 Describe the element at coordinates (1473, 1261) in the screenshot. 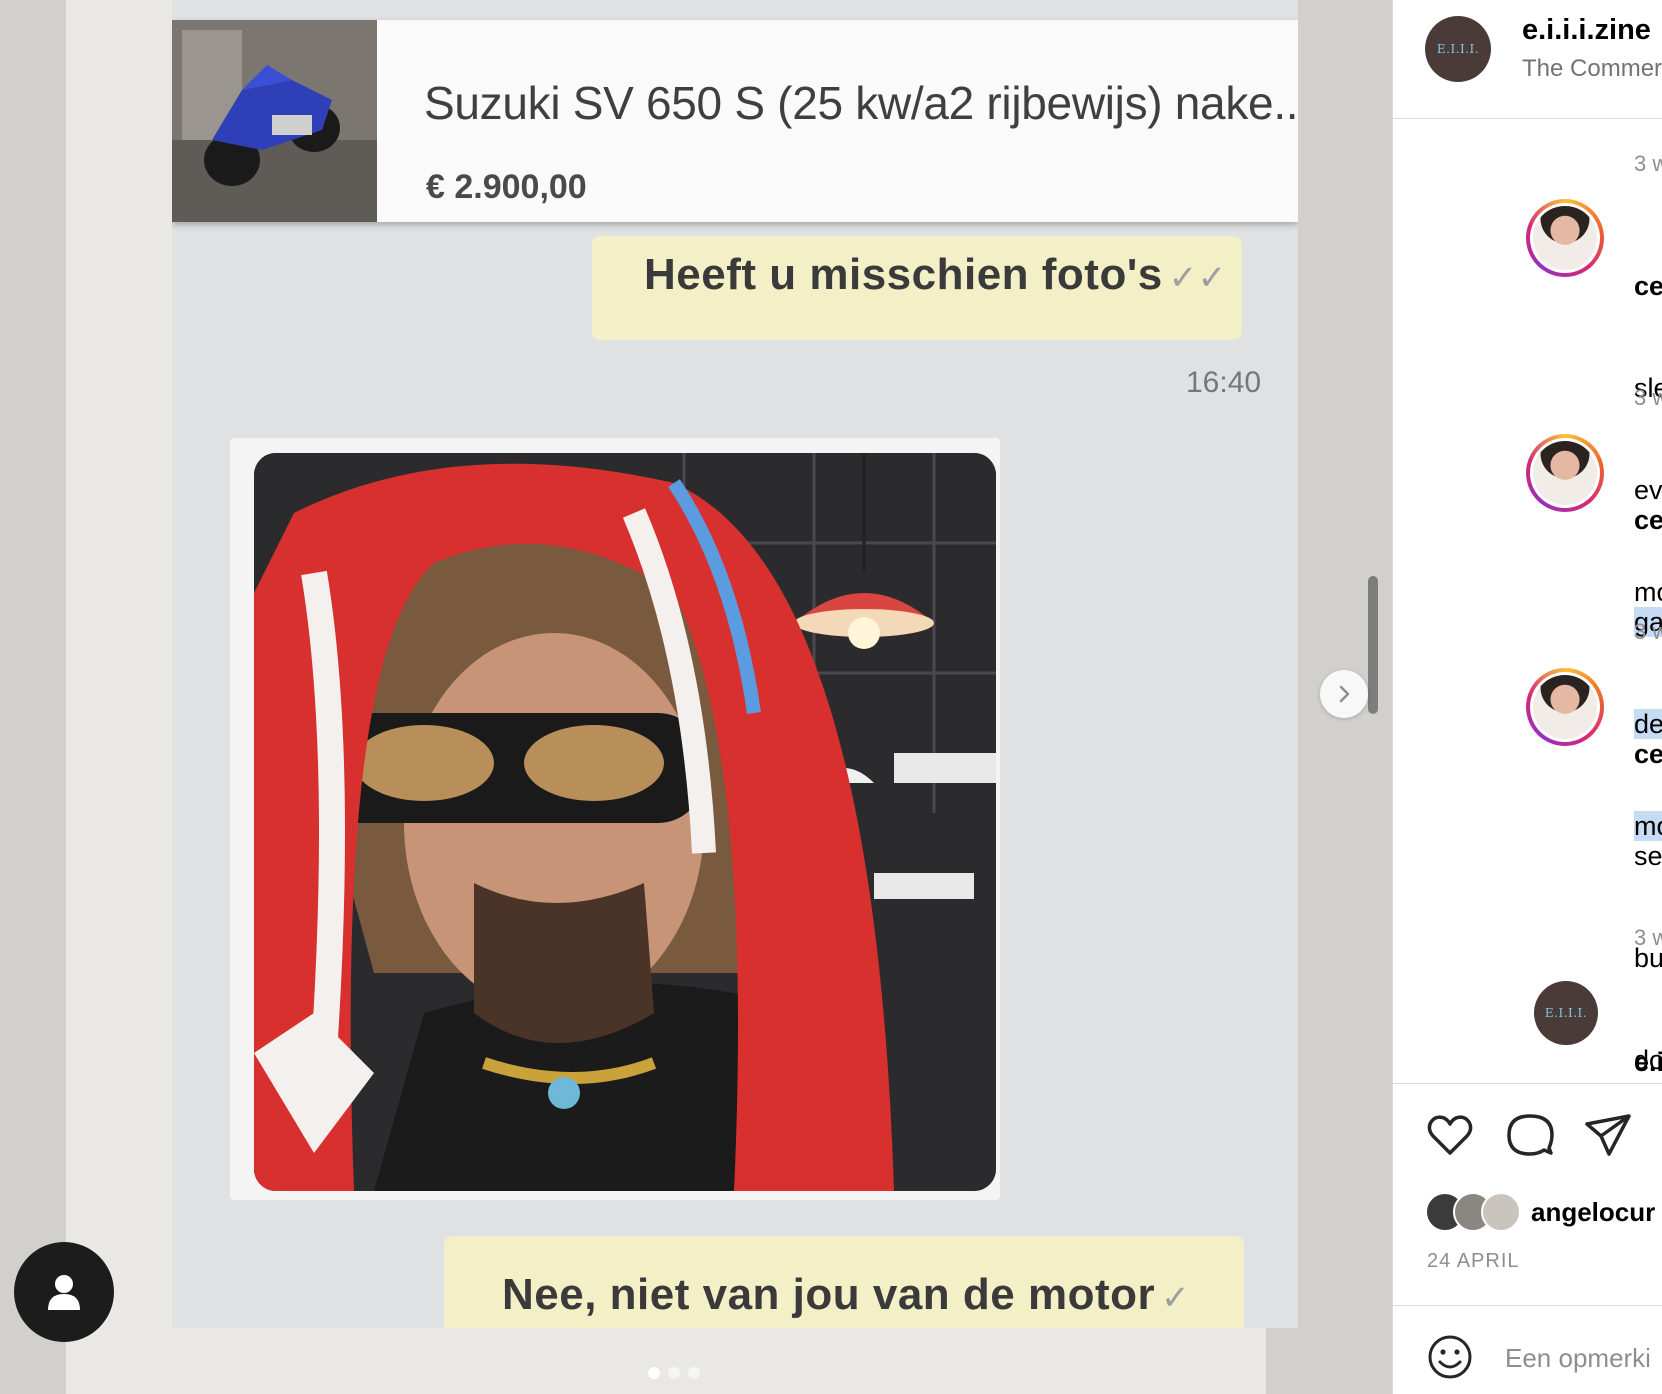

I see `post-date: 24 APRIL` at that location.